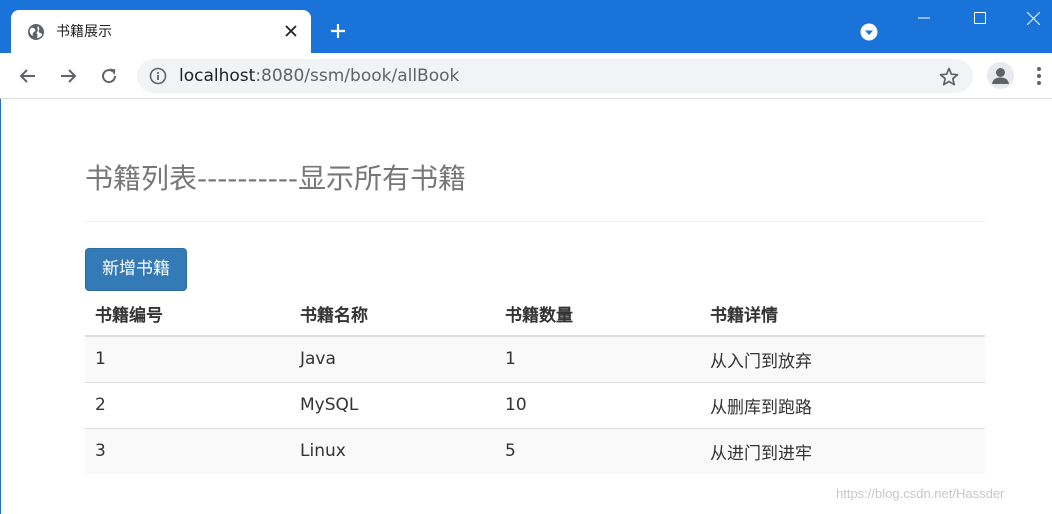 The image size is (1052, 514). Describe the element at coordinates (392, 359) in the screenshot. I see `cell-book-name: Java` at that location.